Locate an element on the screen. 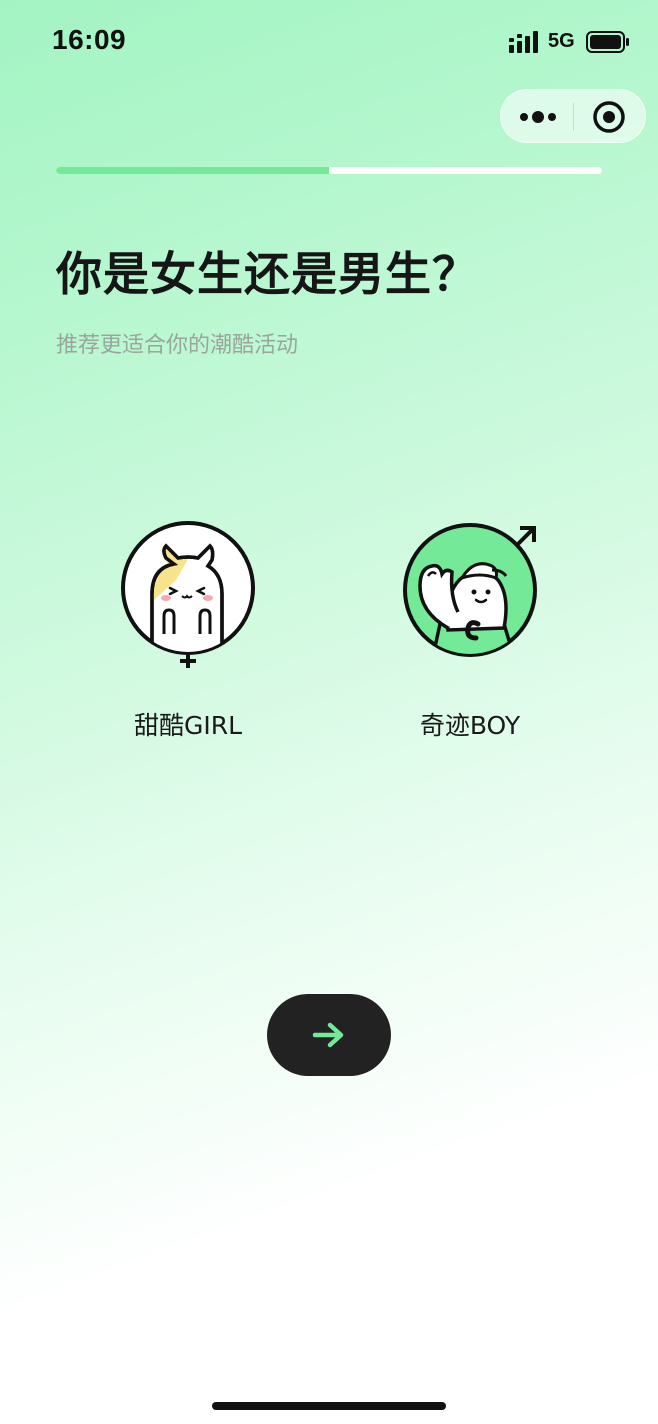 This screenshot has width=658, height=1424. boy-mascot-avatar-icon is located at coordinates (470, 590).